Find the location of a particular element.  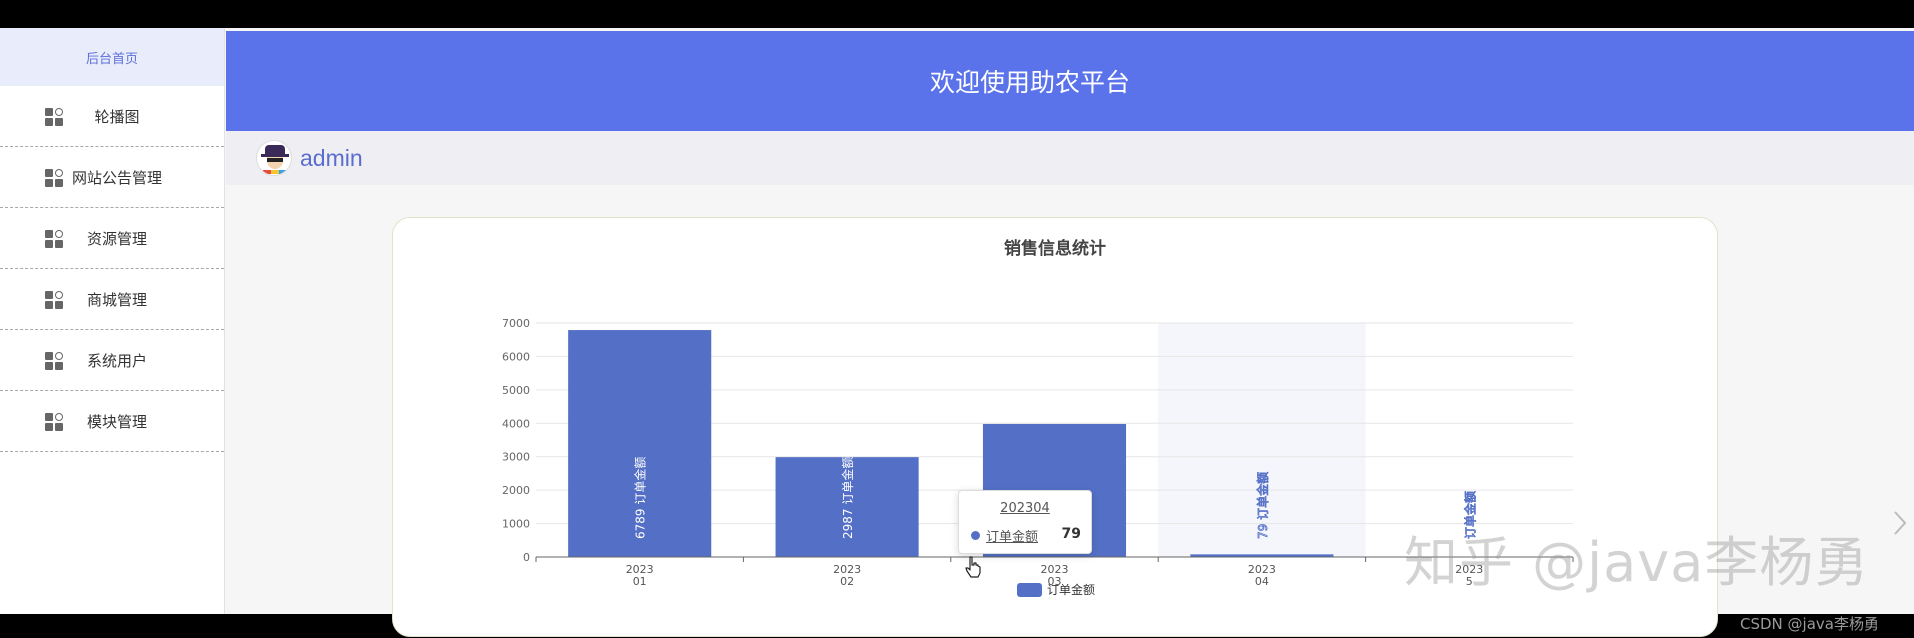

chart-tooltip: 202304 订单金额 79 is located at coordinates (1025, 522).